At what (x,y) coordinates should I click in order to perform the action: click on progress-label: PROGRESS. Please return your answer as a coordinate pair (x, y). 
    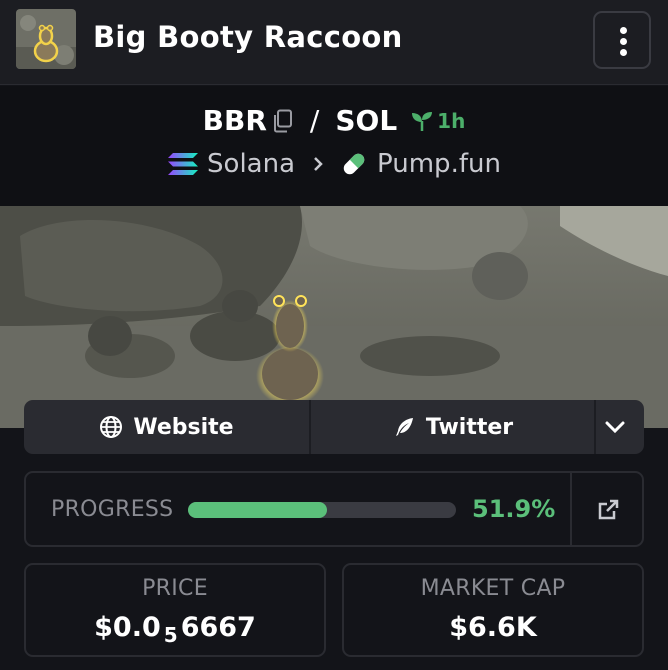
    Looking at the image, I should click on (112, 509).